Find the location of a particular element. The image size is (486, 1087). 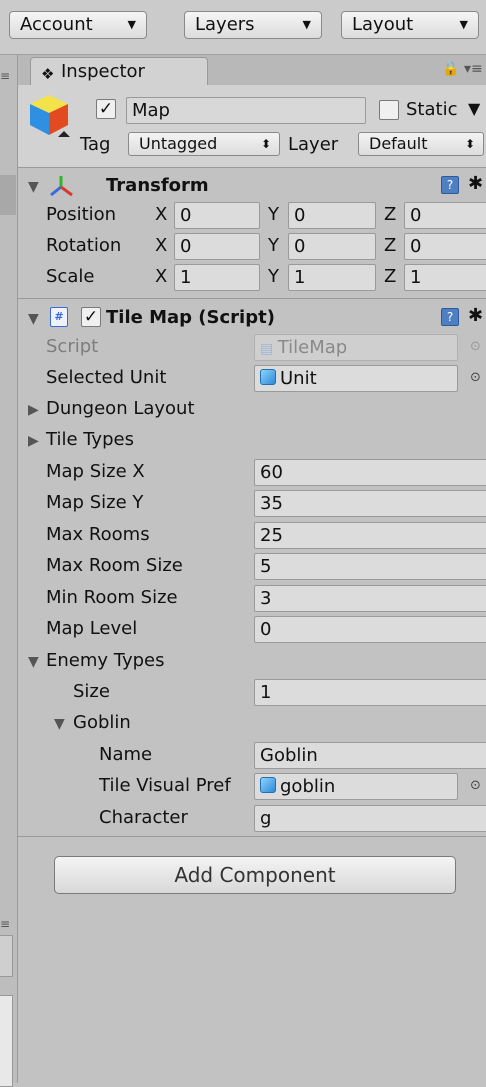

rotation-x-input: 0 is located at coordinates (217, 246).